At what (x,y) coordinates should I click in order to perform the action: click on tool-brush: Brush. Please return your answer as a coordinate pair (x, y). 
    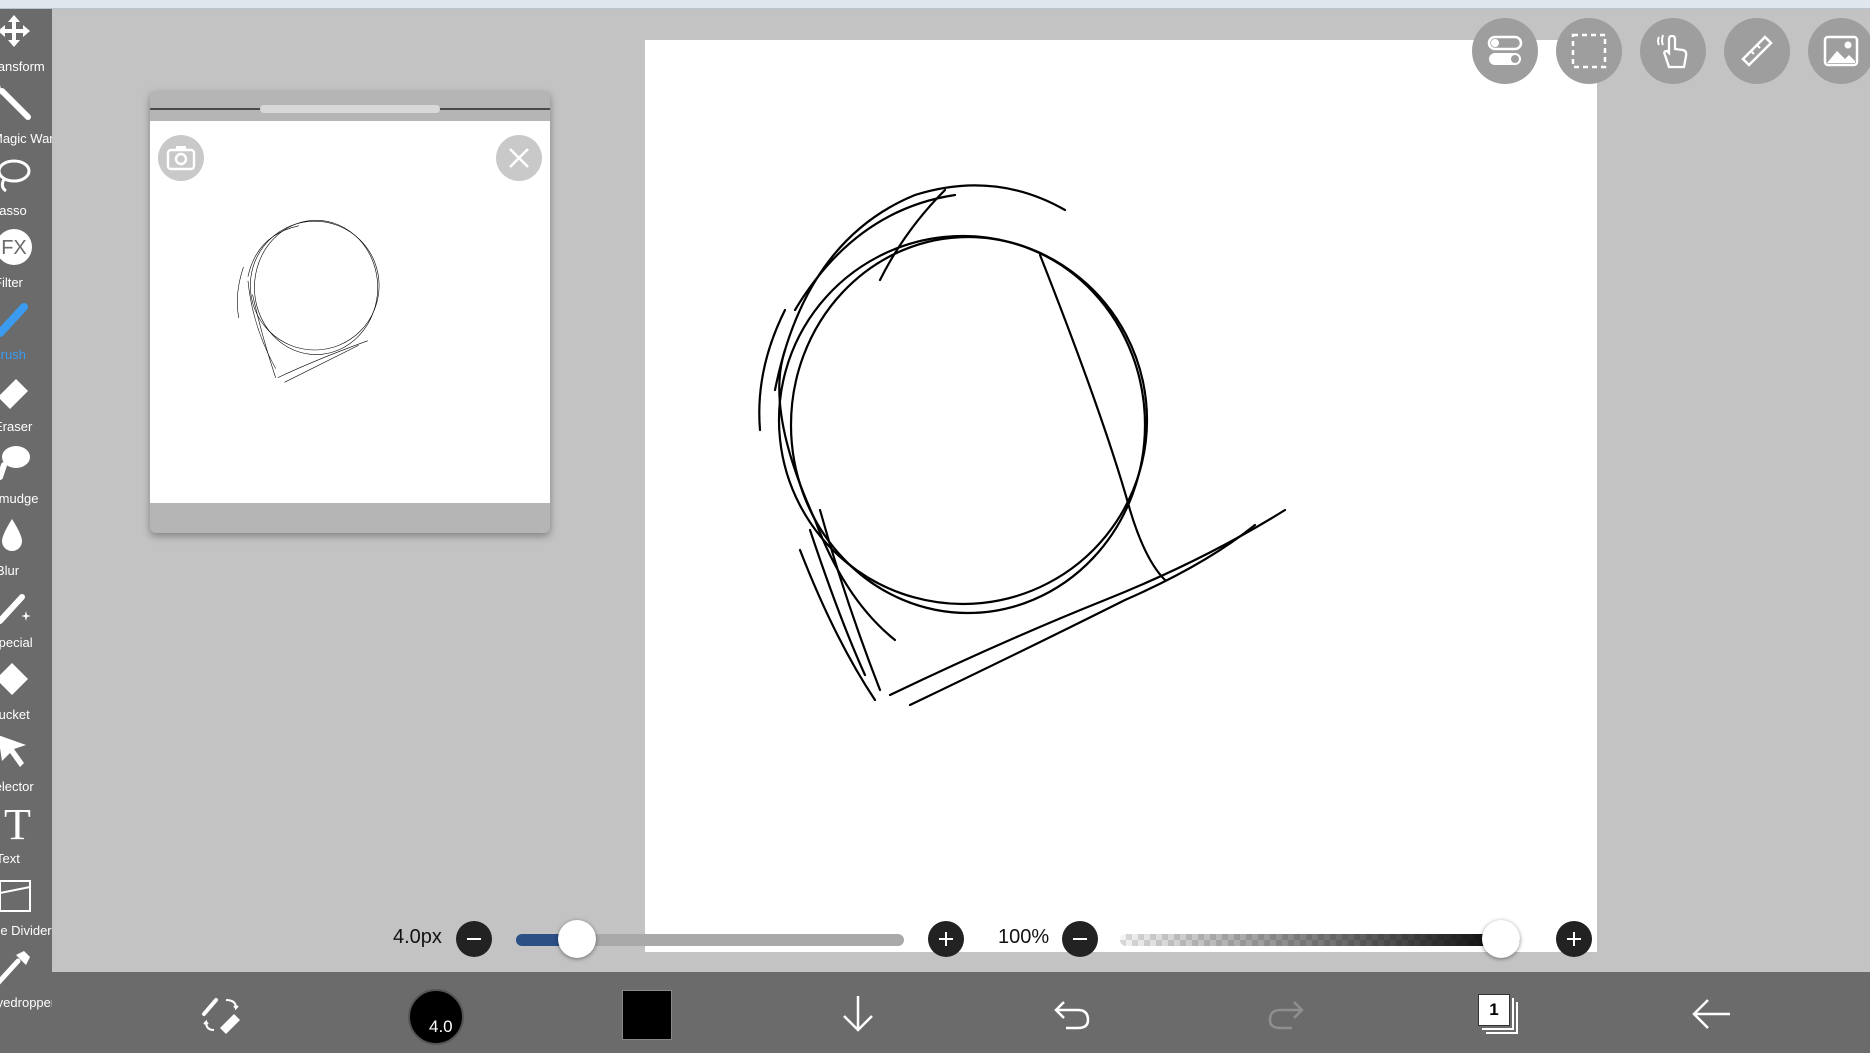
    Looking at the image, I should click on (26, 333).